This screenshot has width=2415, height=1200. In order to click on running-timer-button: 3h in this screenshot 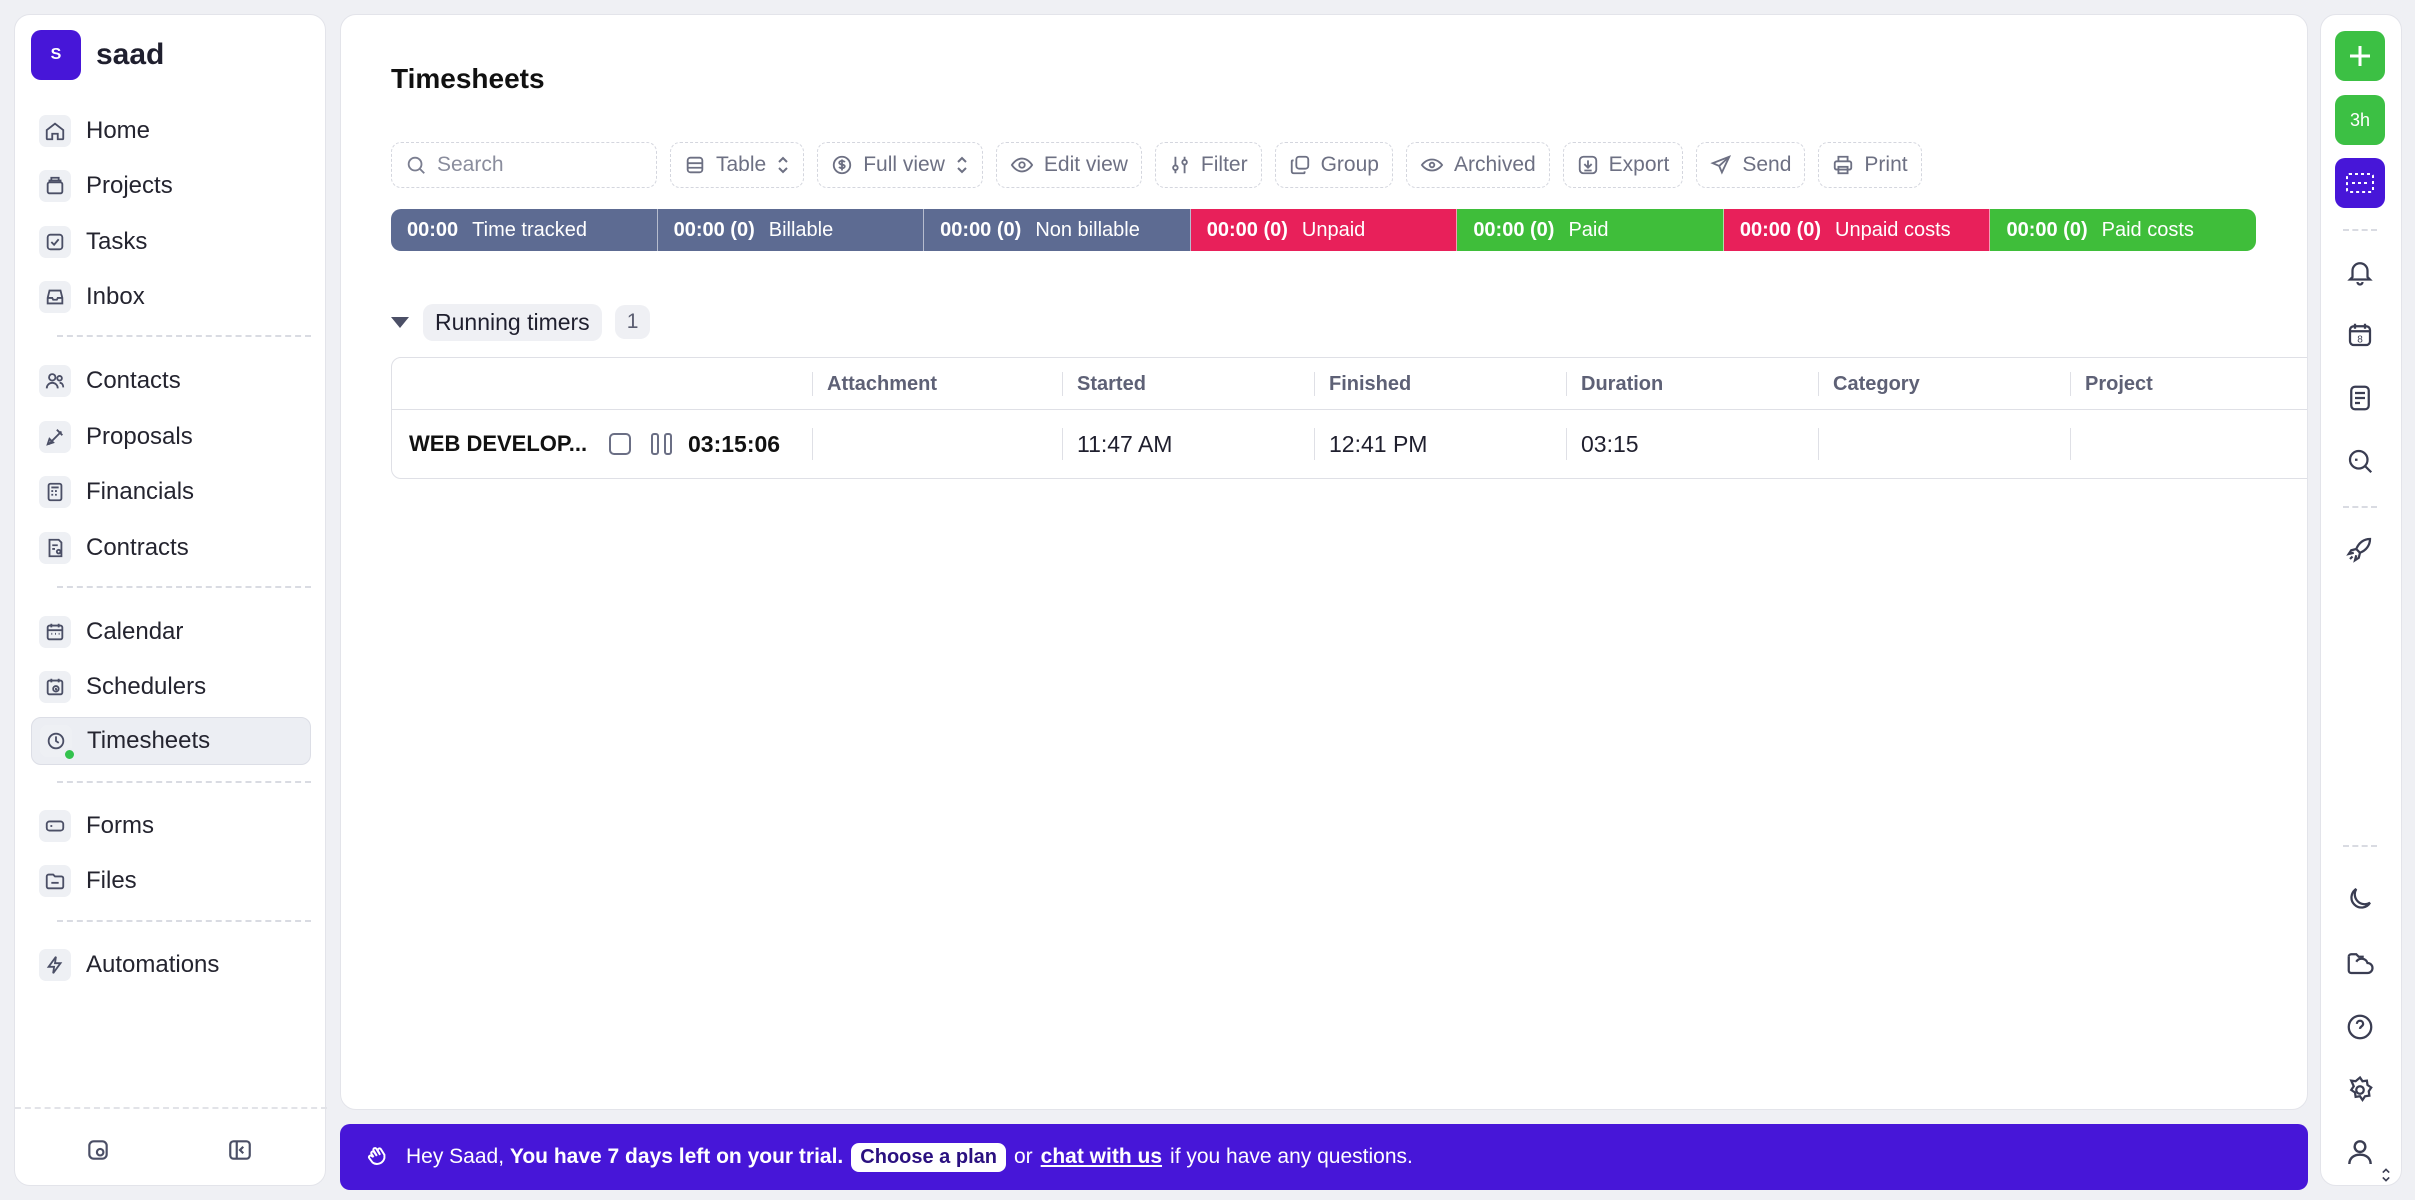, I will do `click(2360, 120)`.